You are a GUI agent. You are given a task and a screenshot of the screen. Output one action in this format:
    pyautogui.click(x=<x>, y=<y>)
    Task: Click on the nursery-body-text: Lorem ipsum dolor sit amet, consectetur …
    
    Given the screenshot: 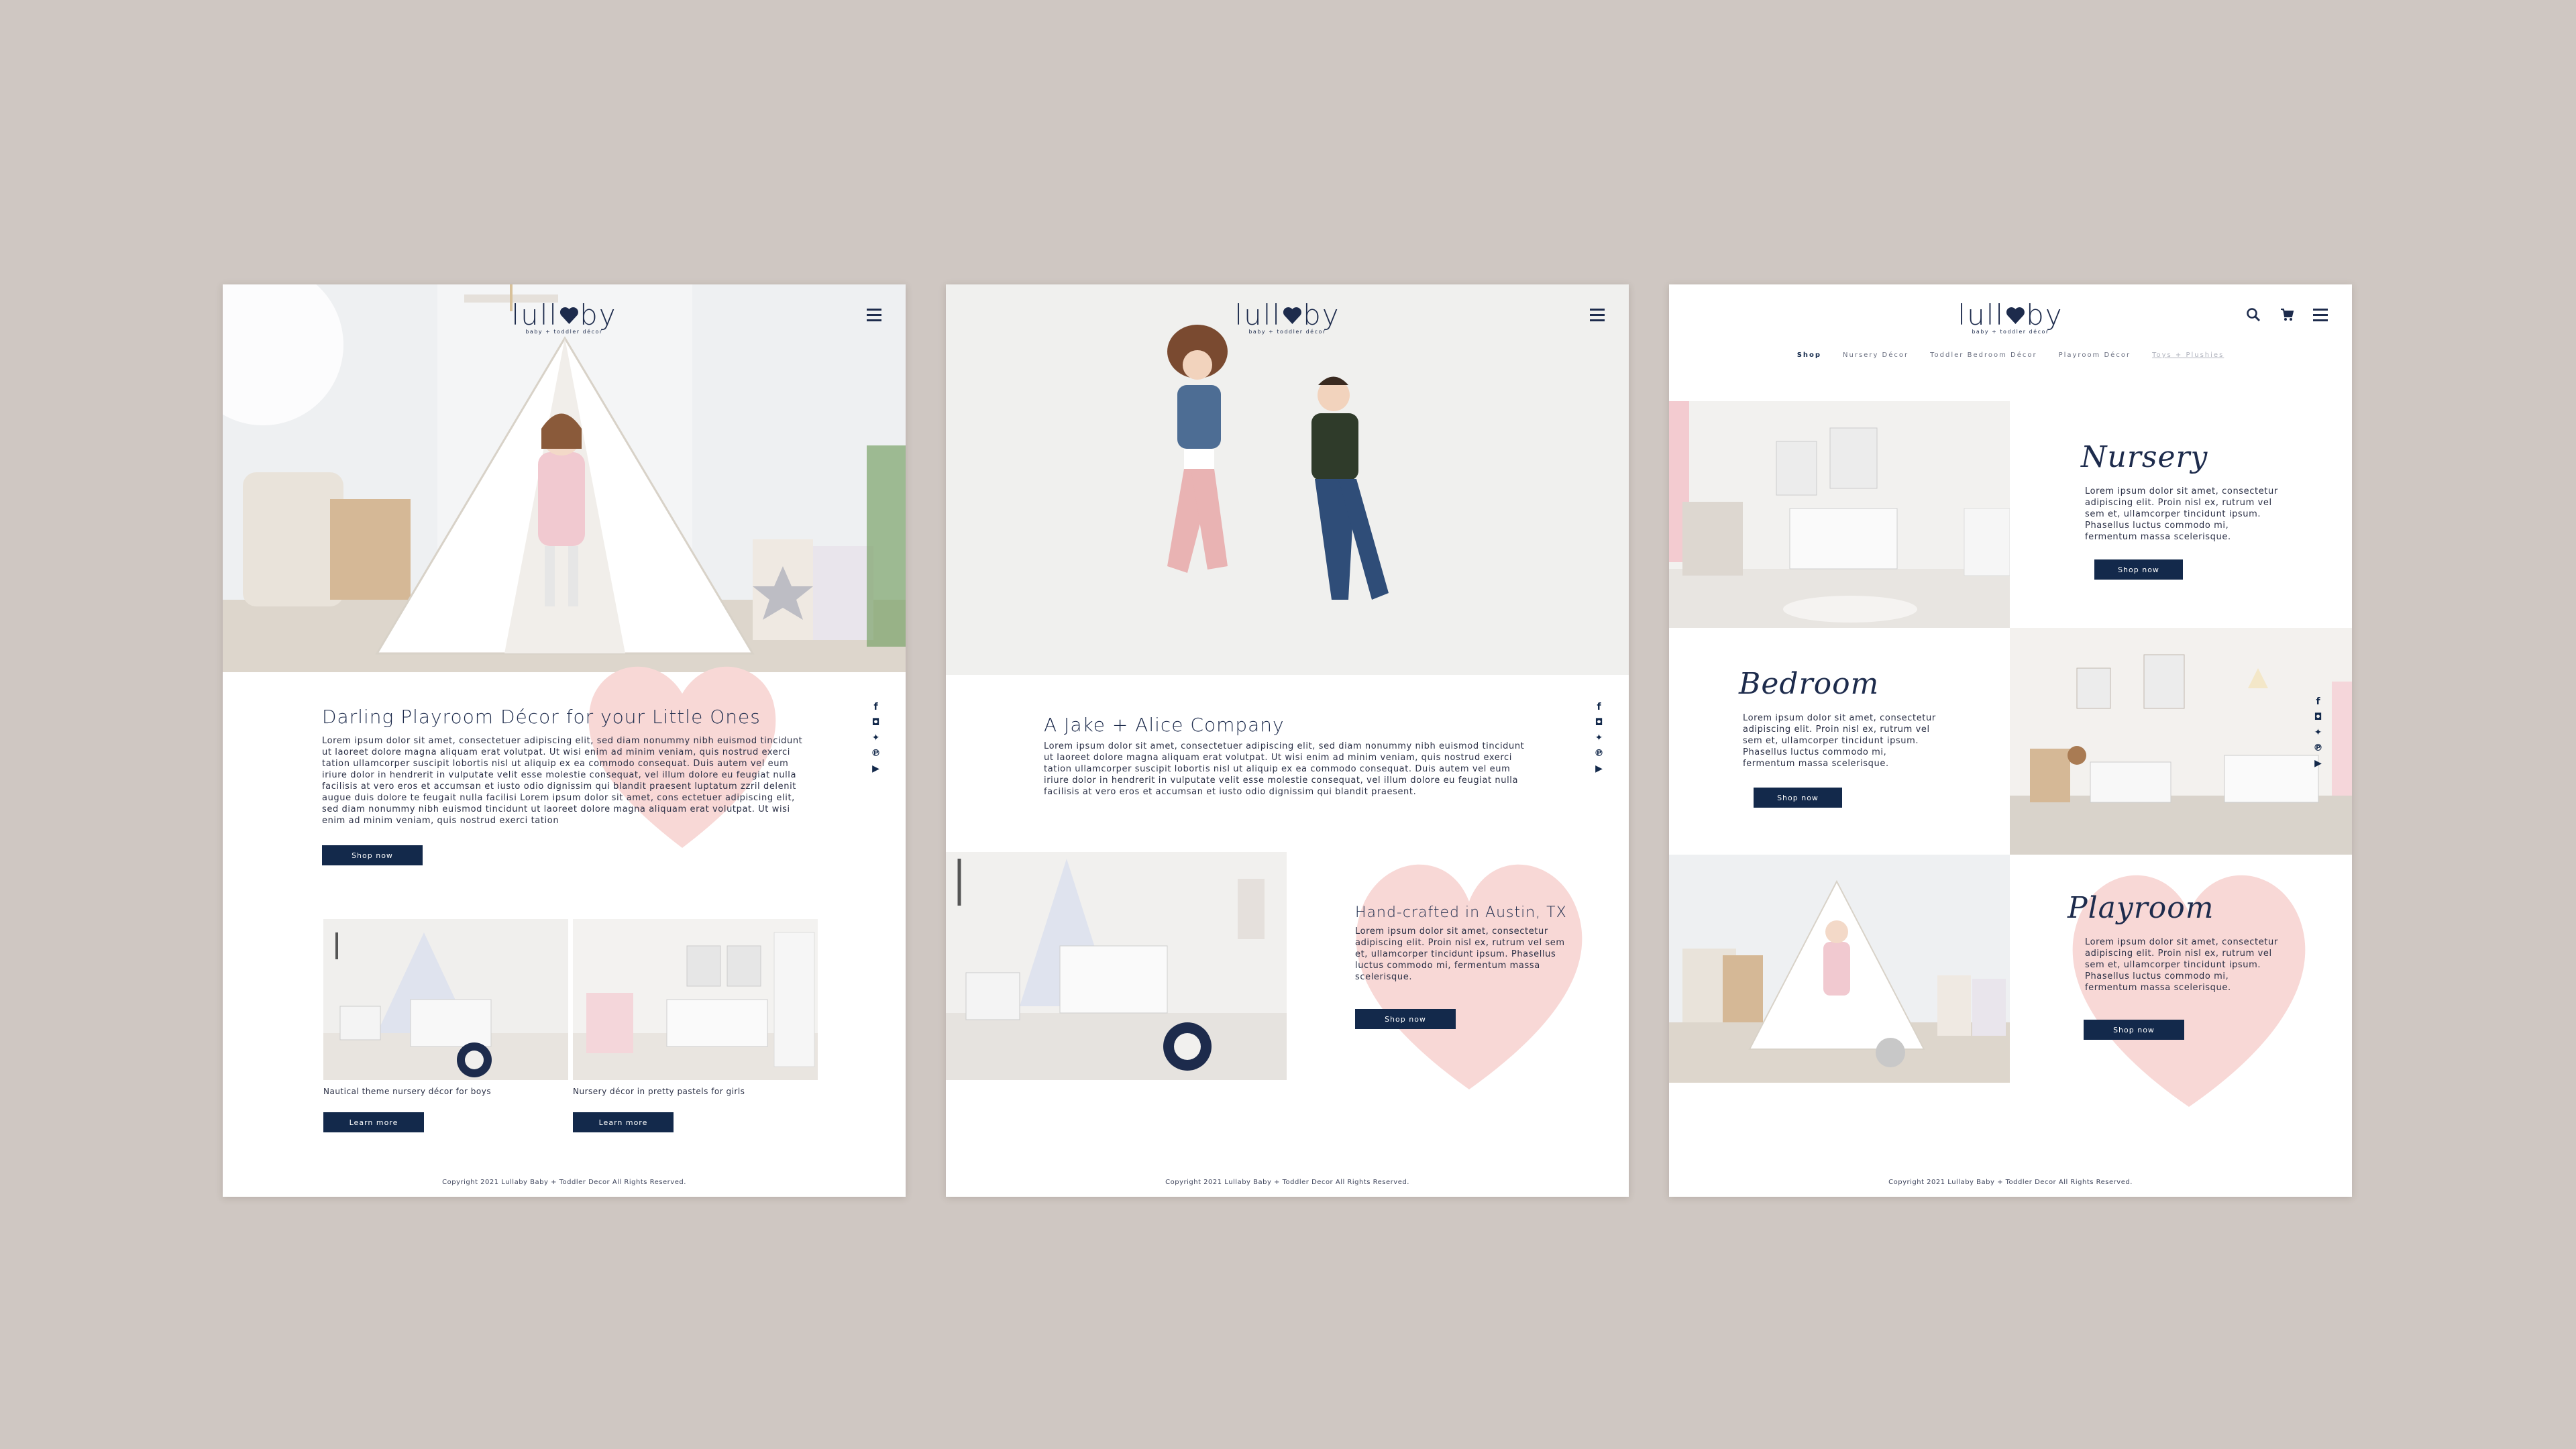 What is the action you would take?
    pyautogui.click(x=2181, y=514)
    